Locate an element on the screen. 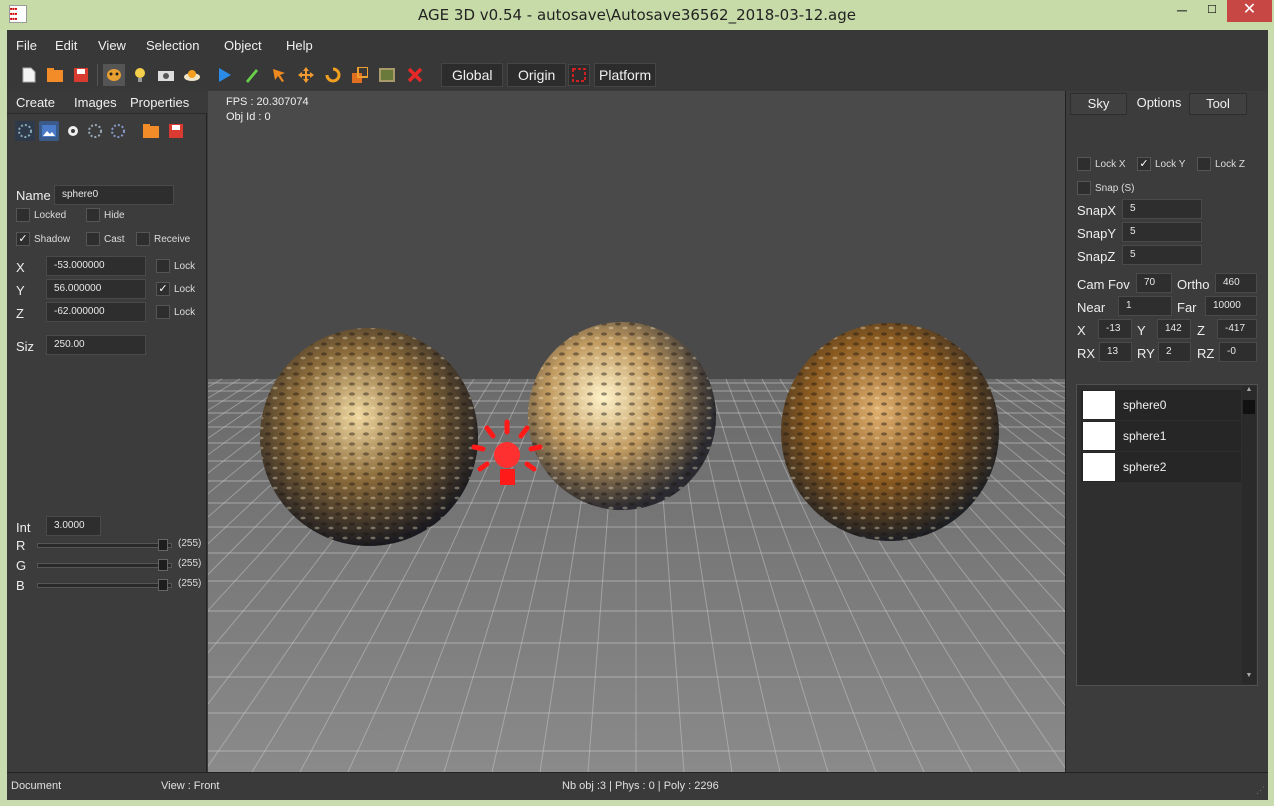 Image resolution: width=1274 pixels, height=806 pixels. far-field: 10000 is located at coordinates (1231, 306).